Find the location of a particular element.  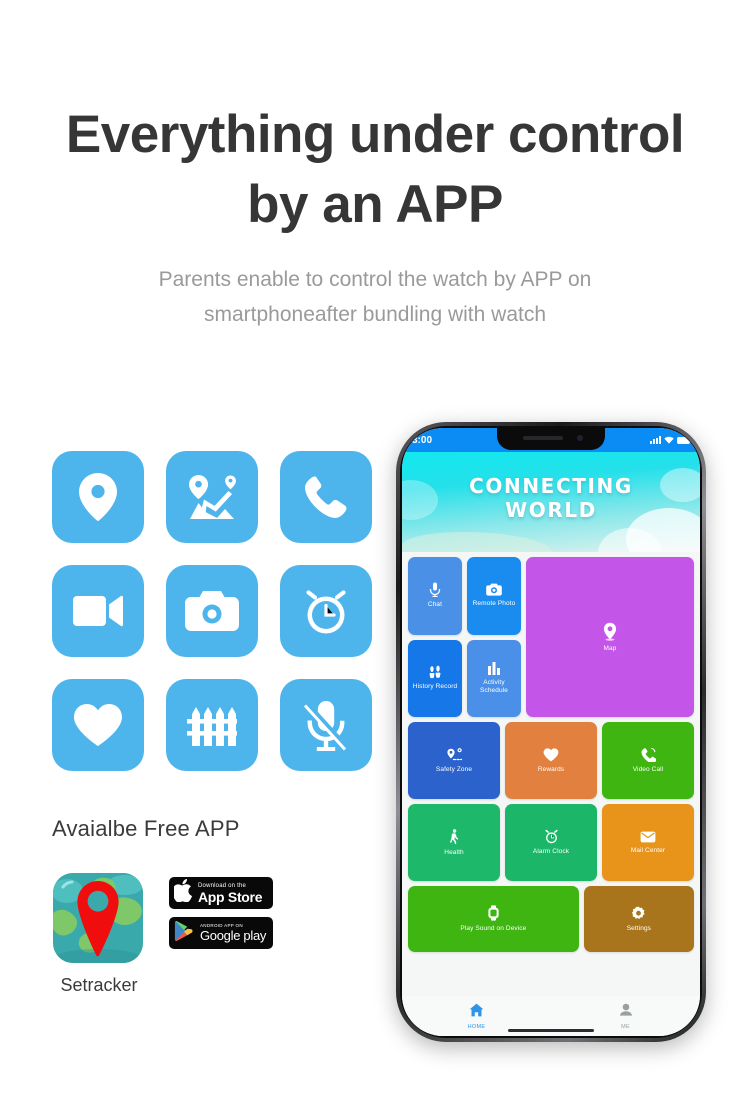

headline-line-1: Everything under control is located at coordinates (375, 134).